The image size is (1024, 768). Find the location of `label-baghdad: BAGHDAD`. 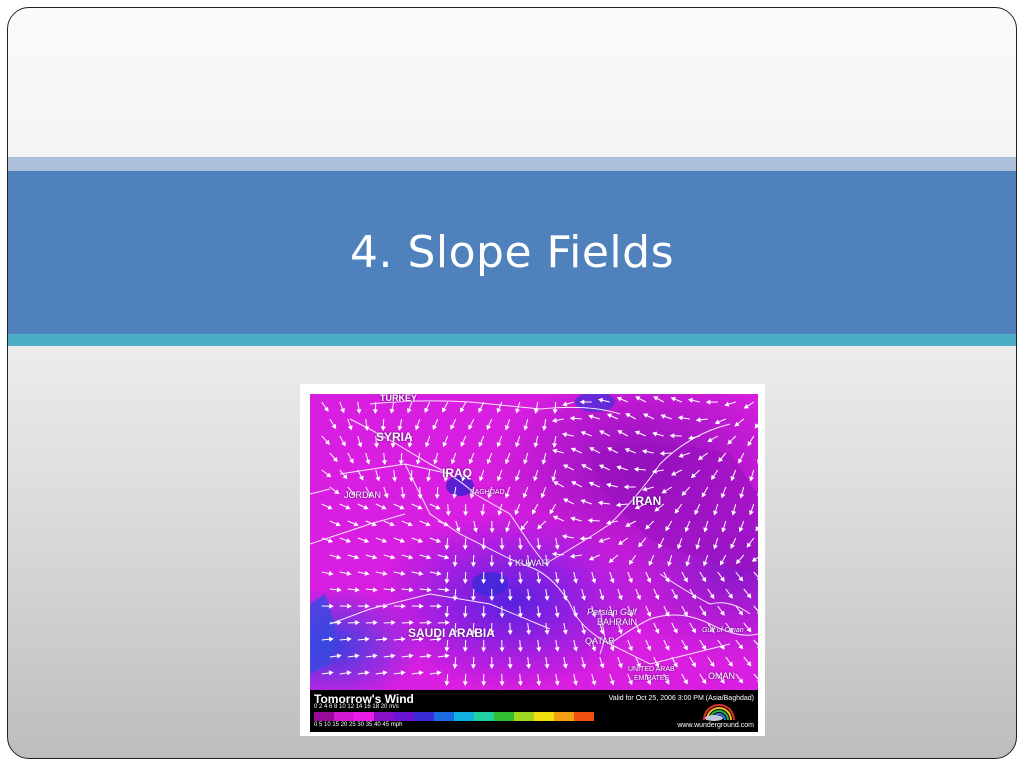

label-baghdad: BAGHDAD is located at coordinates (487, 492).